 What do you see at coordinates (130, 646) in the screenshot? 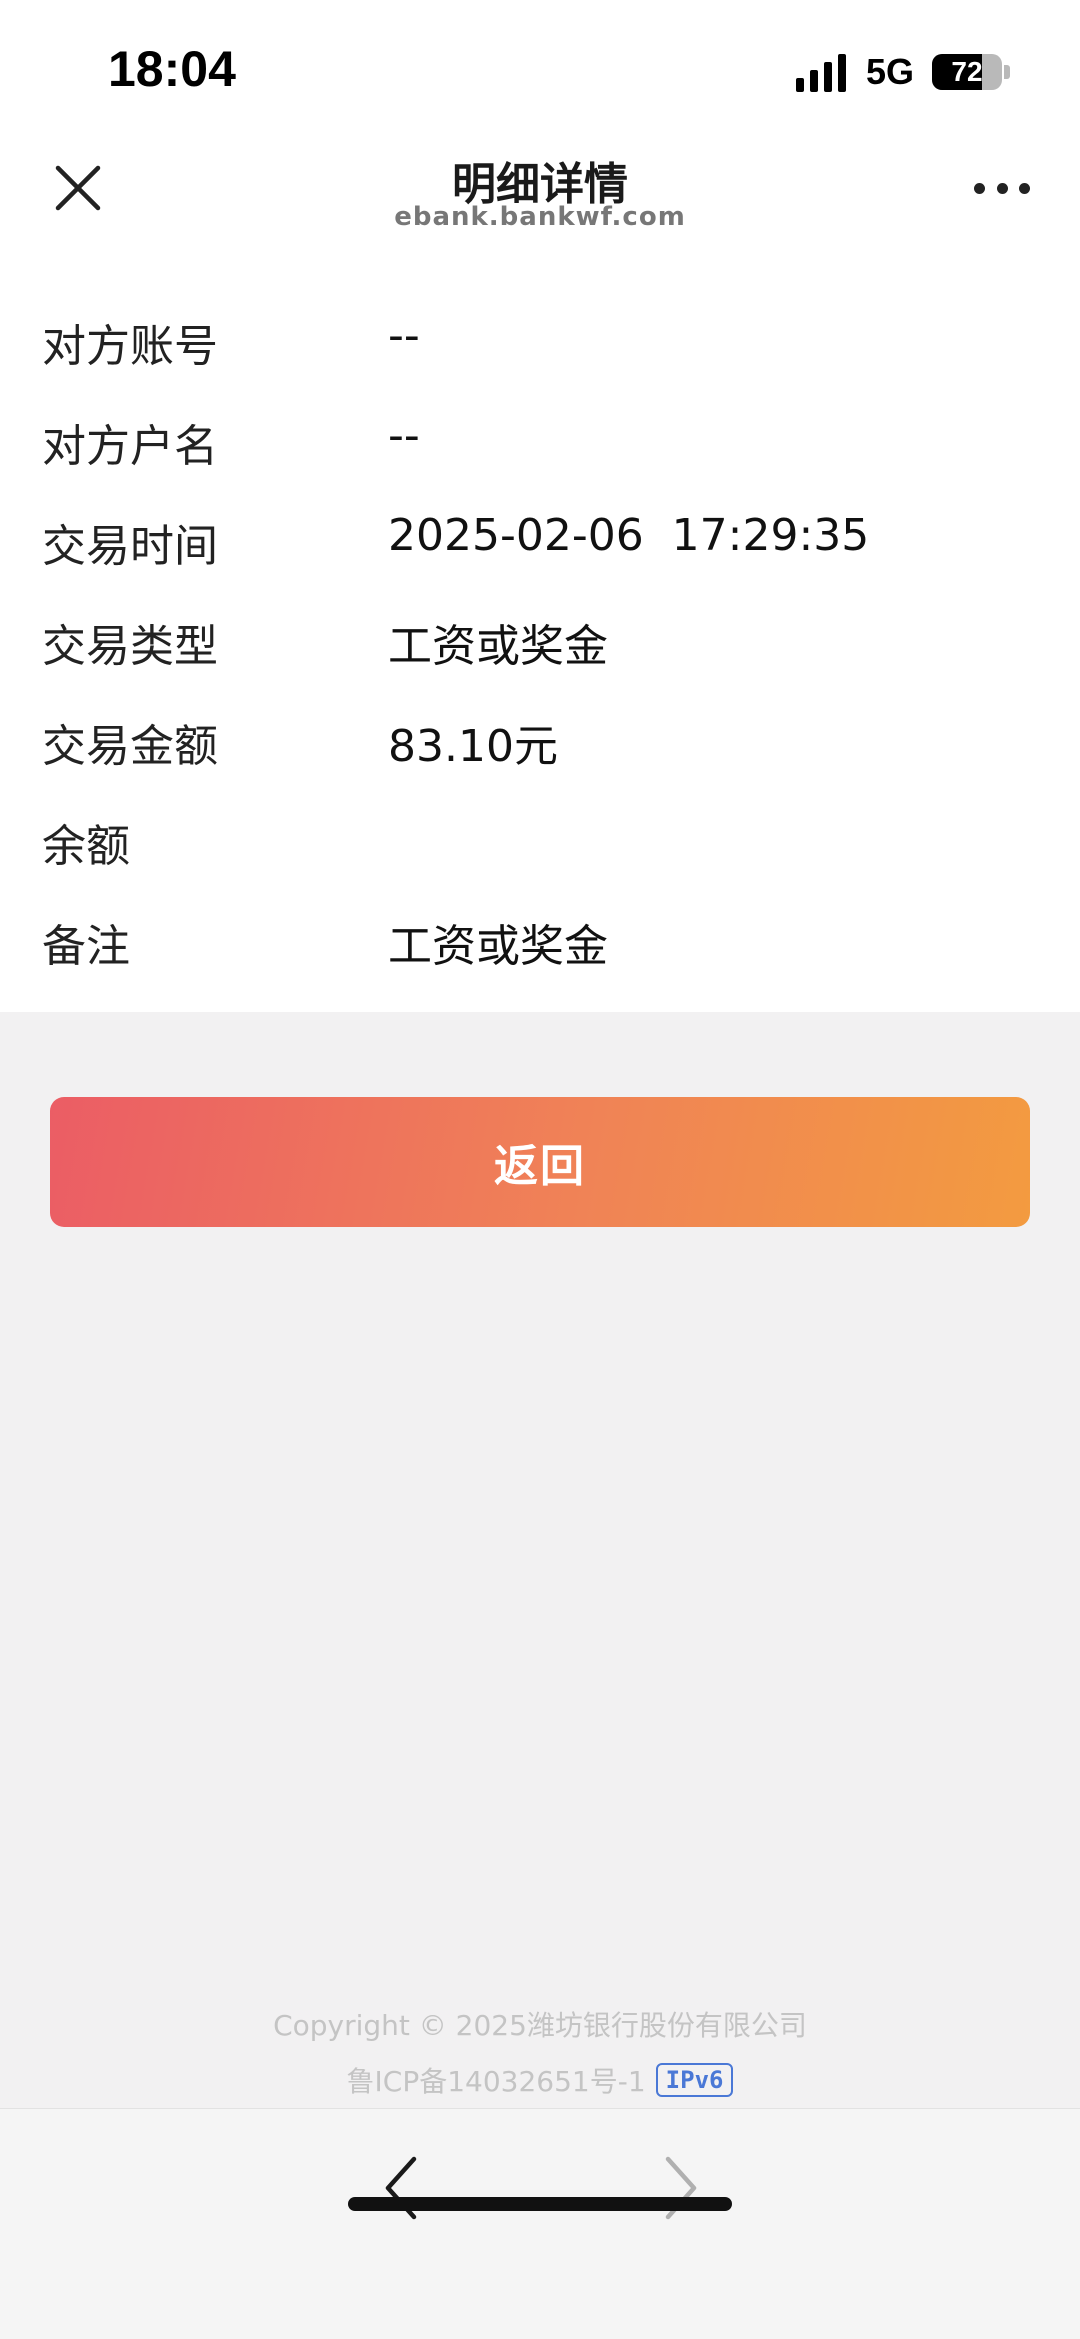
I see `detail-label: 交易类型` at bounding box center [130, 646].